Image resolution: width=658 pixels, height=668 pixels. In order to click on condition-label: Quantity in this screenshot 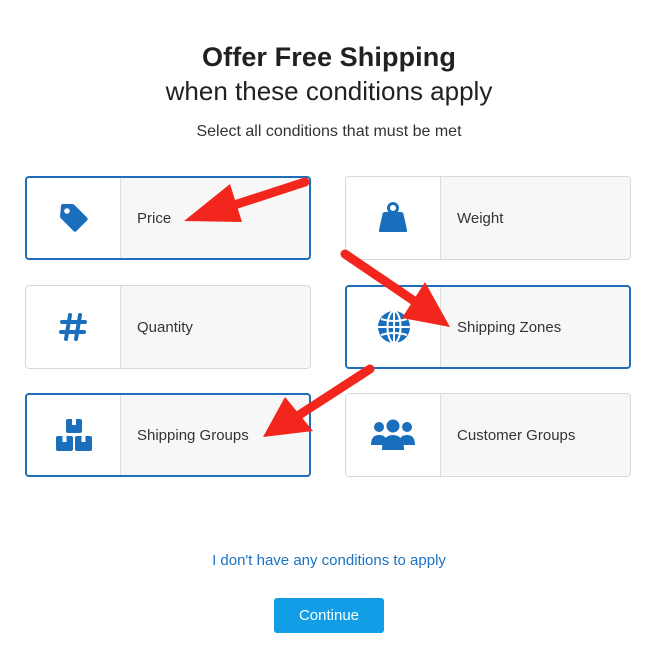, I will do `click(165, 327)`.